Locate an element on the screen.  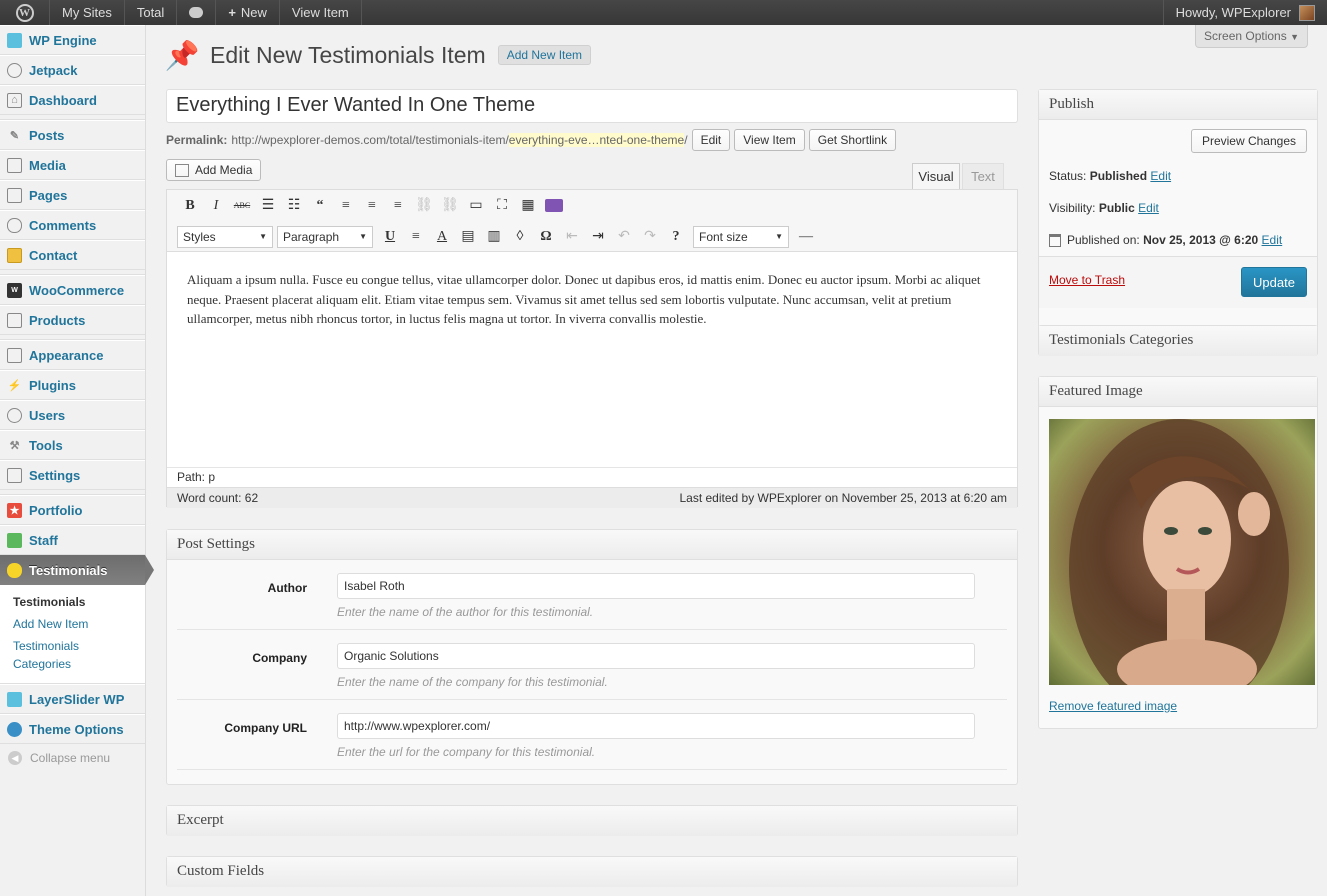
tab-visual: Visual is located at coordinates (936, 176).